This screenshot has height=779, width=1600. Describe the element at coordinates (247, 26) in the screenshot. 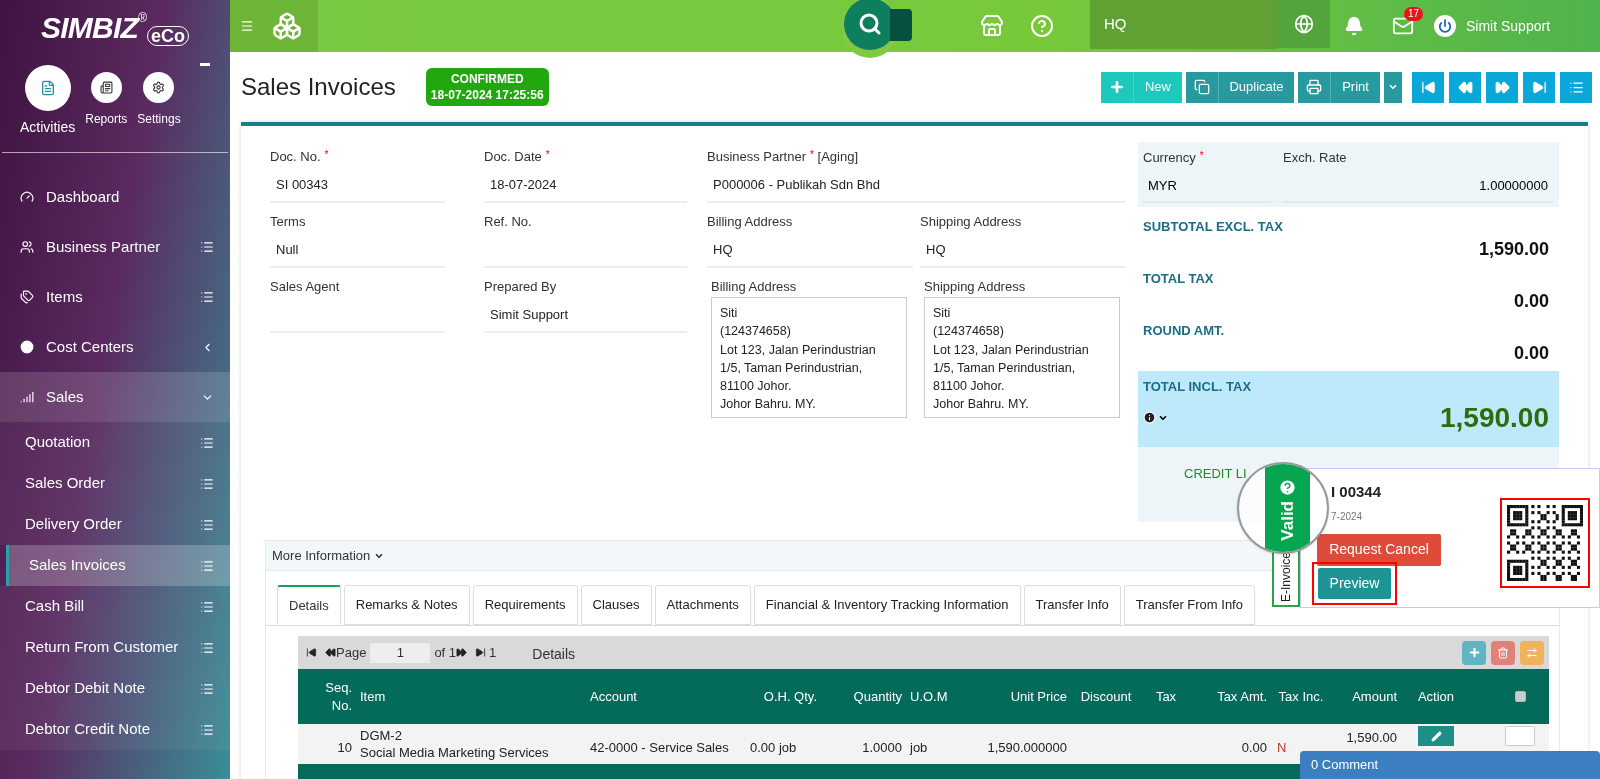

I see `menu-icon` at that location.